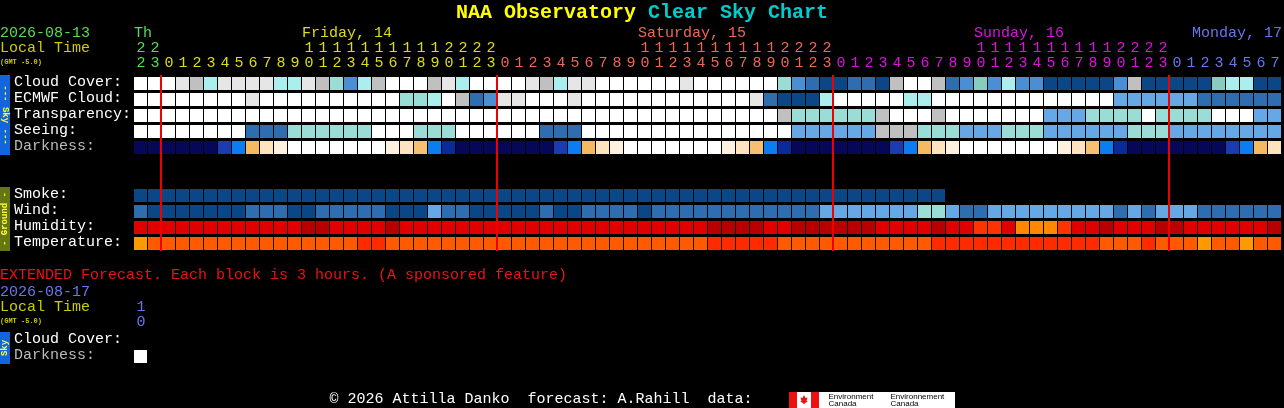 This screenshot has width=1284, height=408. What do you see at coordinates (55, 227) in the screenshot?
I see `row-label: Humidity:` at bounding box center [55, 227].